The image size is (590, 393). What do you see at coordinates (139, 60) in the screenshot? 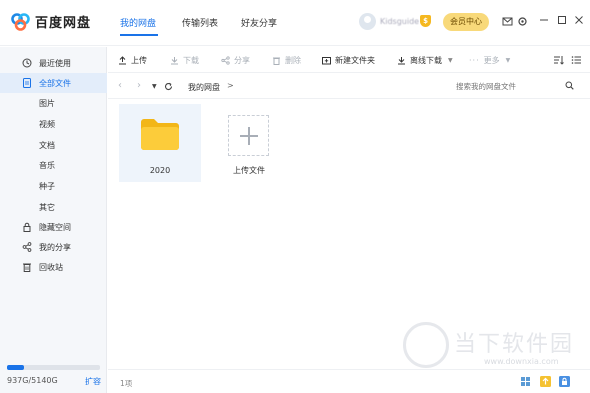
I see `upload-label: 上传` at bounding box center [139, 60].